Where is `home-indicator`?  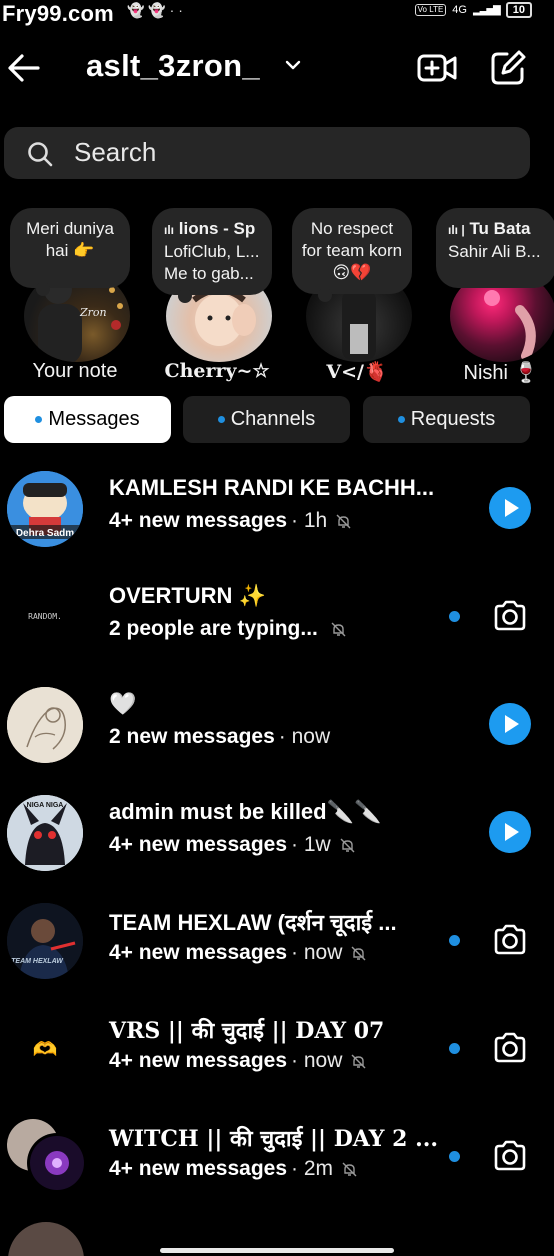
home-indicator is located at coordinates (277, 1250).